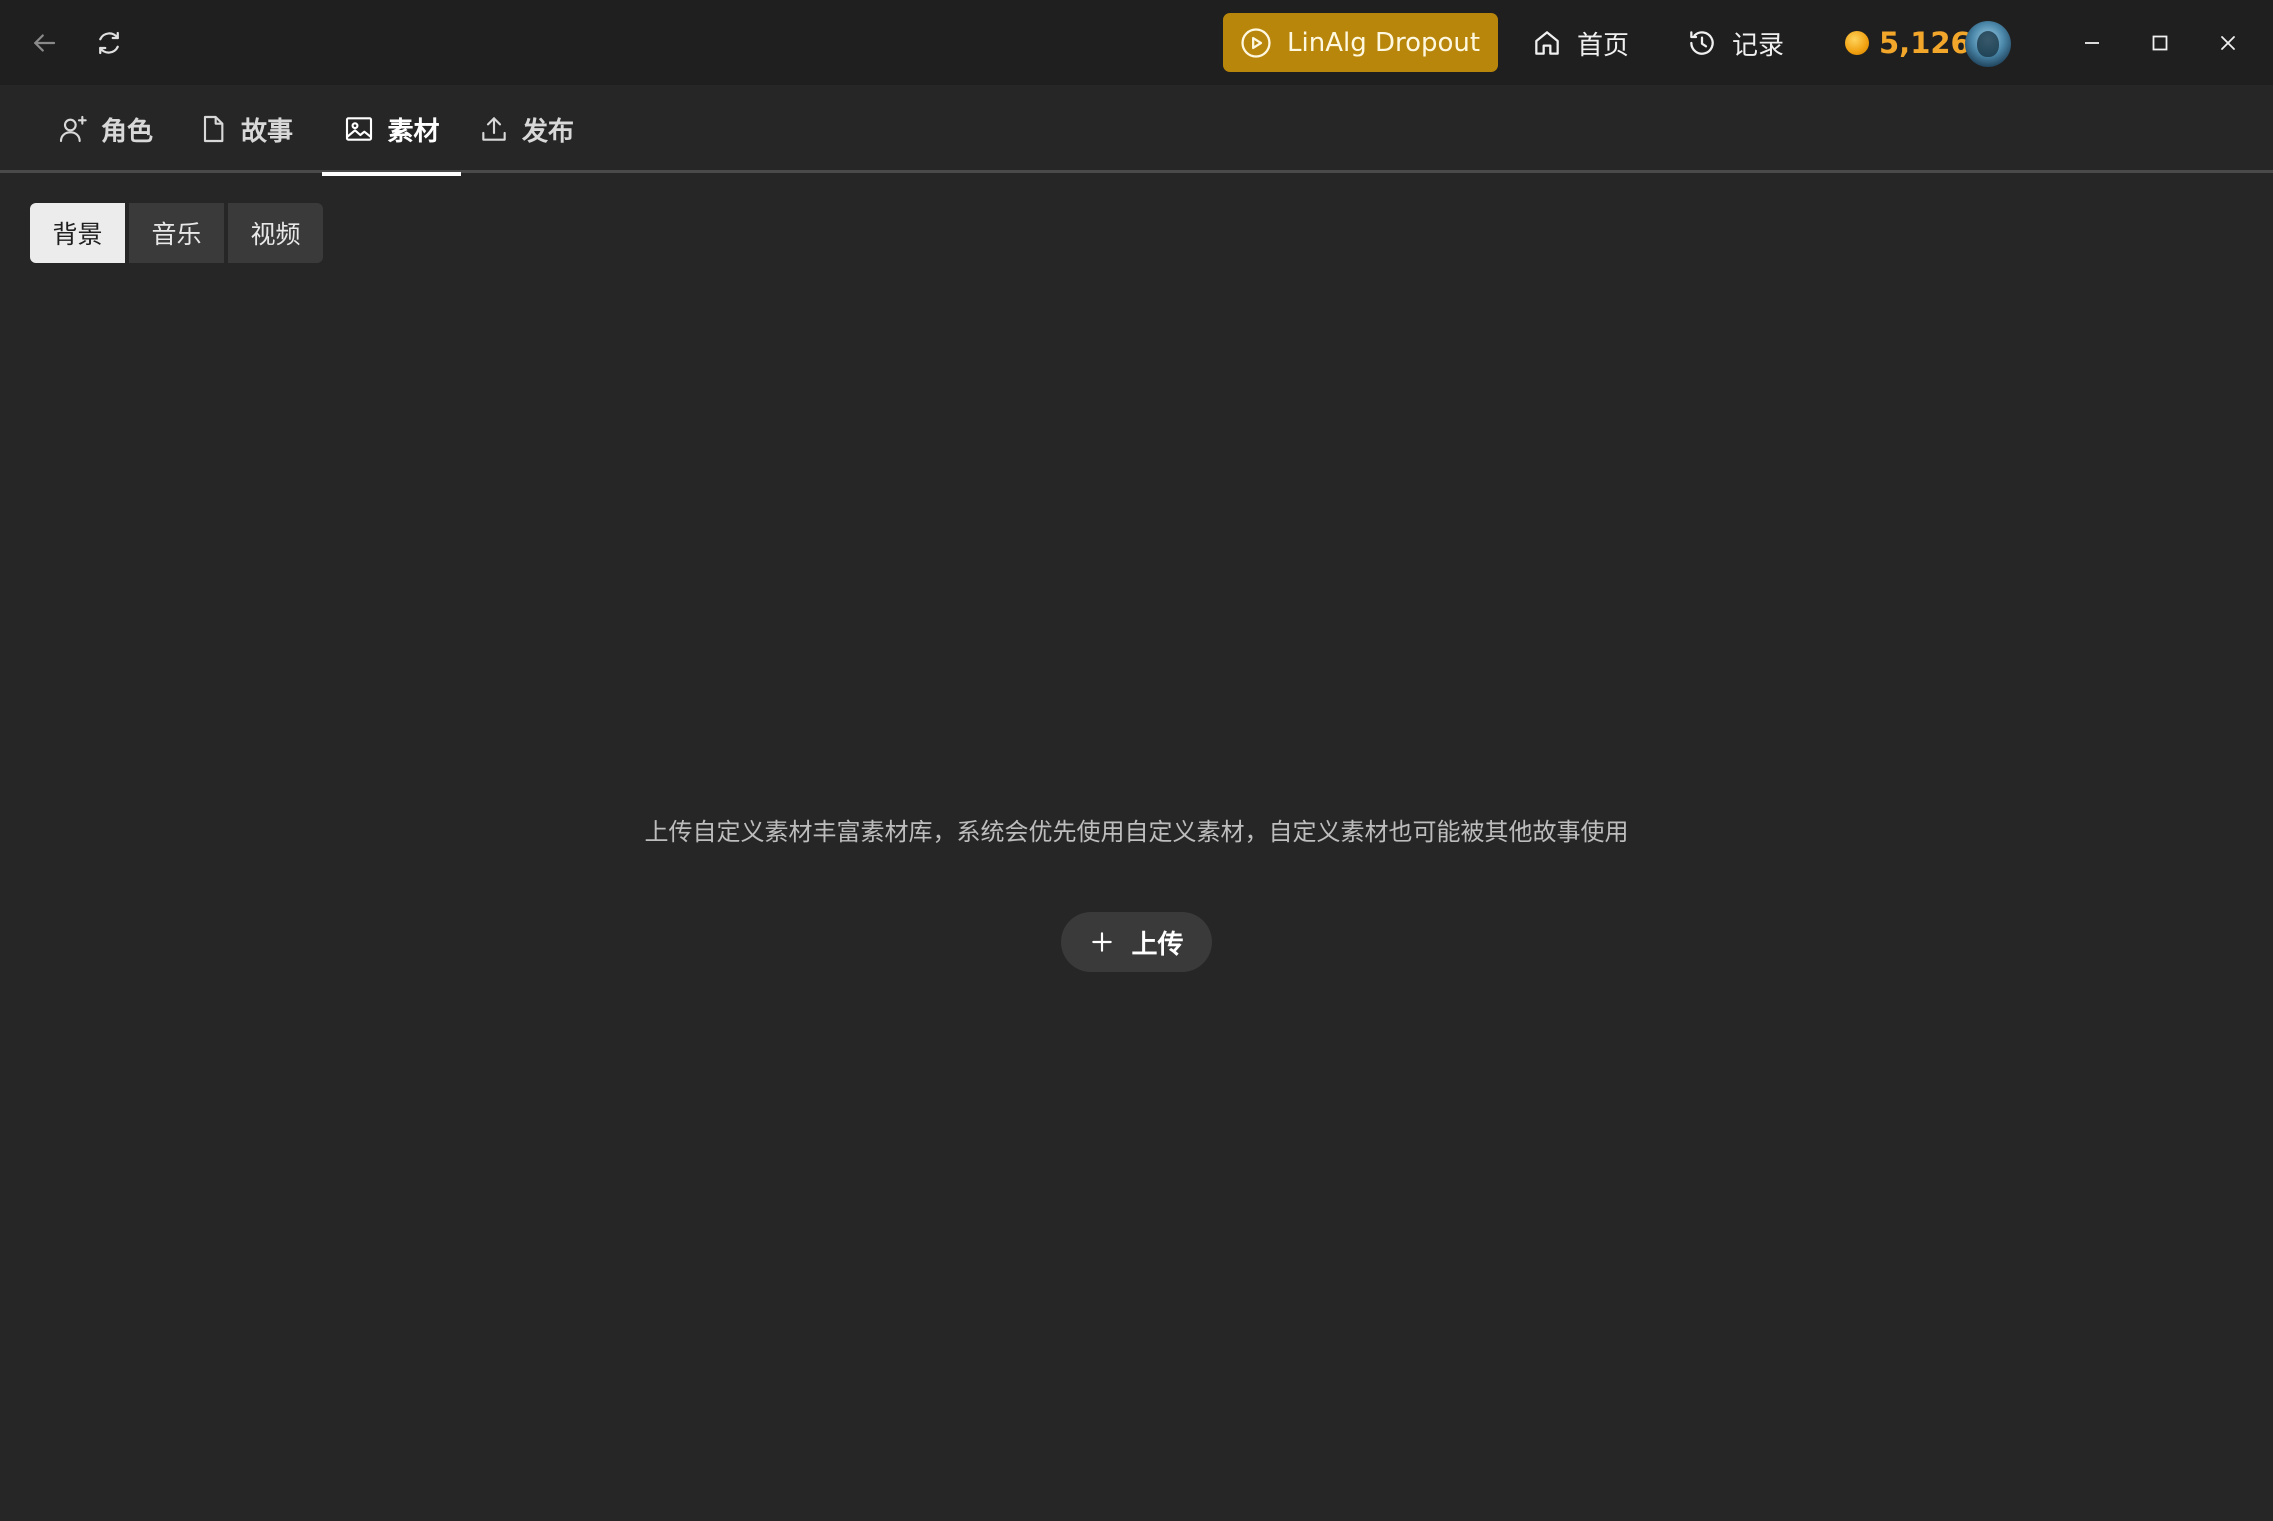  Describe the element at coordinates (275, 233) in the screenshot. I see `subtab-video: 视频` at that location.